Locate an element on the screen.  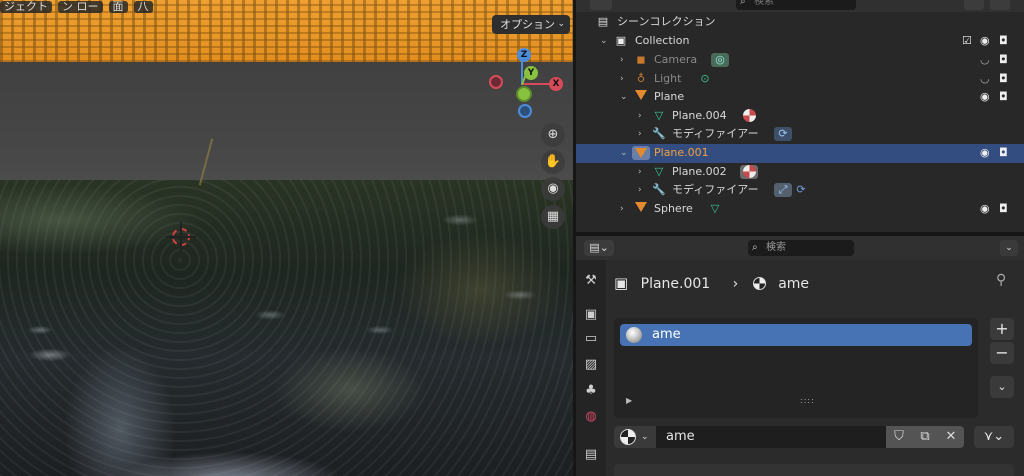
play-icon: ▶ is located at coordinates (629, 400).